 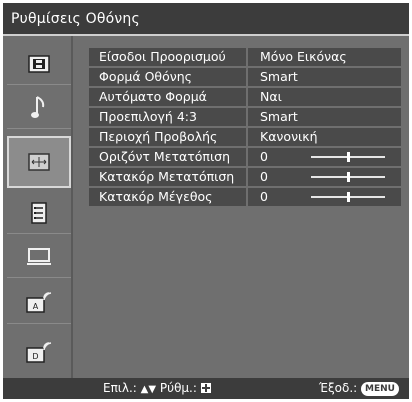 I want to click on sidebar: A D, so click(x=39, y=208).